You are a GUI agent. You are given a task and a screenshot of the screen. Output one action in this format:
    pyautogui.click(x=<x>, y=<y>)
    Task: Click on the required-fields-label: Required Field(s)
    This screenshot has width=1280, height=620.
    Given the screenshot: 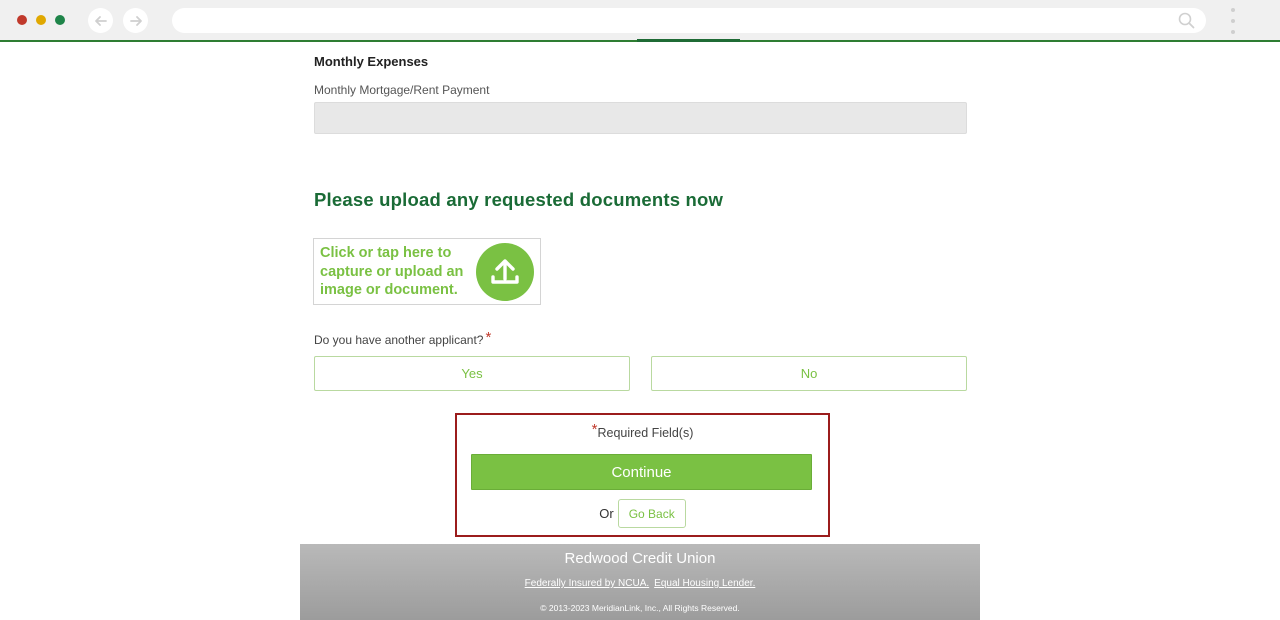 What is the action you would take?
    pyautogui.click(x=645, y=433)
    